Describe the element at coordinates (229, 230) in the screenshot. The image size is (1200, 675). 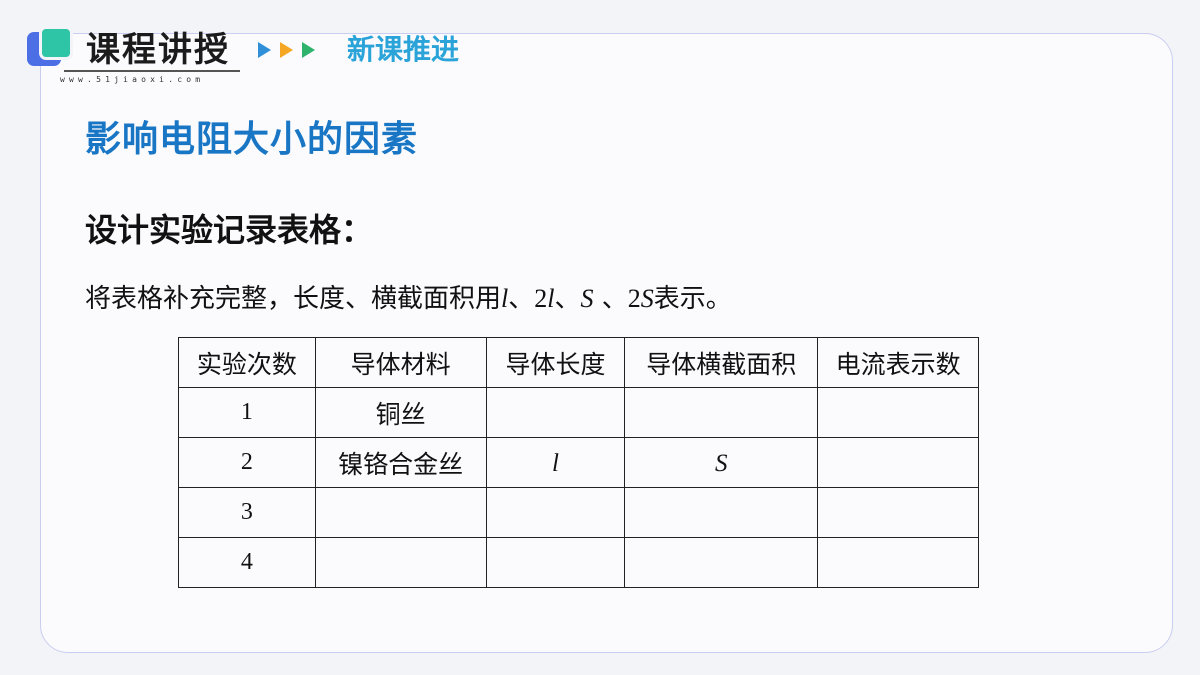
I see `subheading: 设计实验记录表格：` at that location.